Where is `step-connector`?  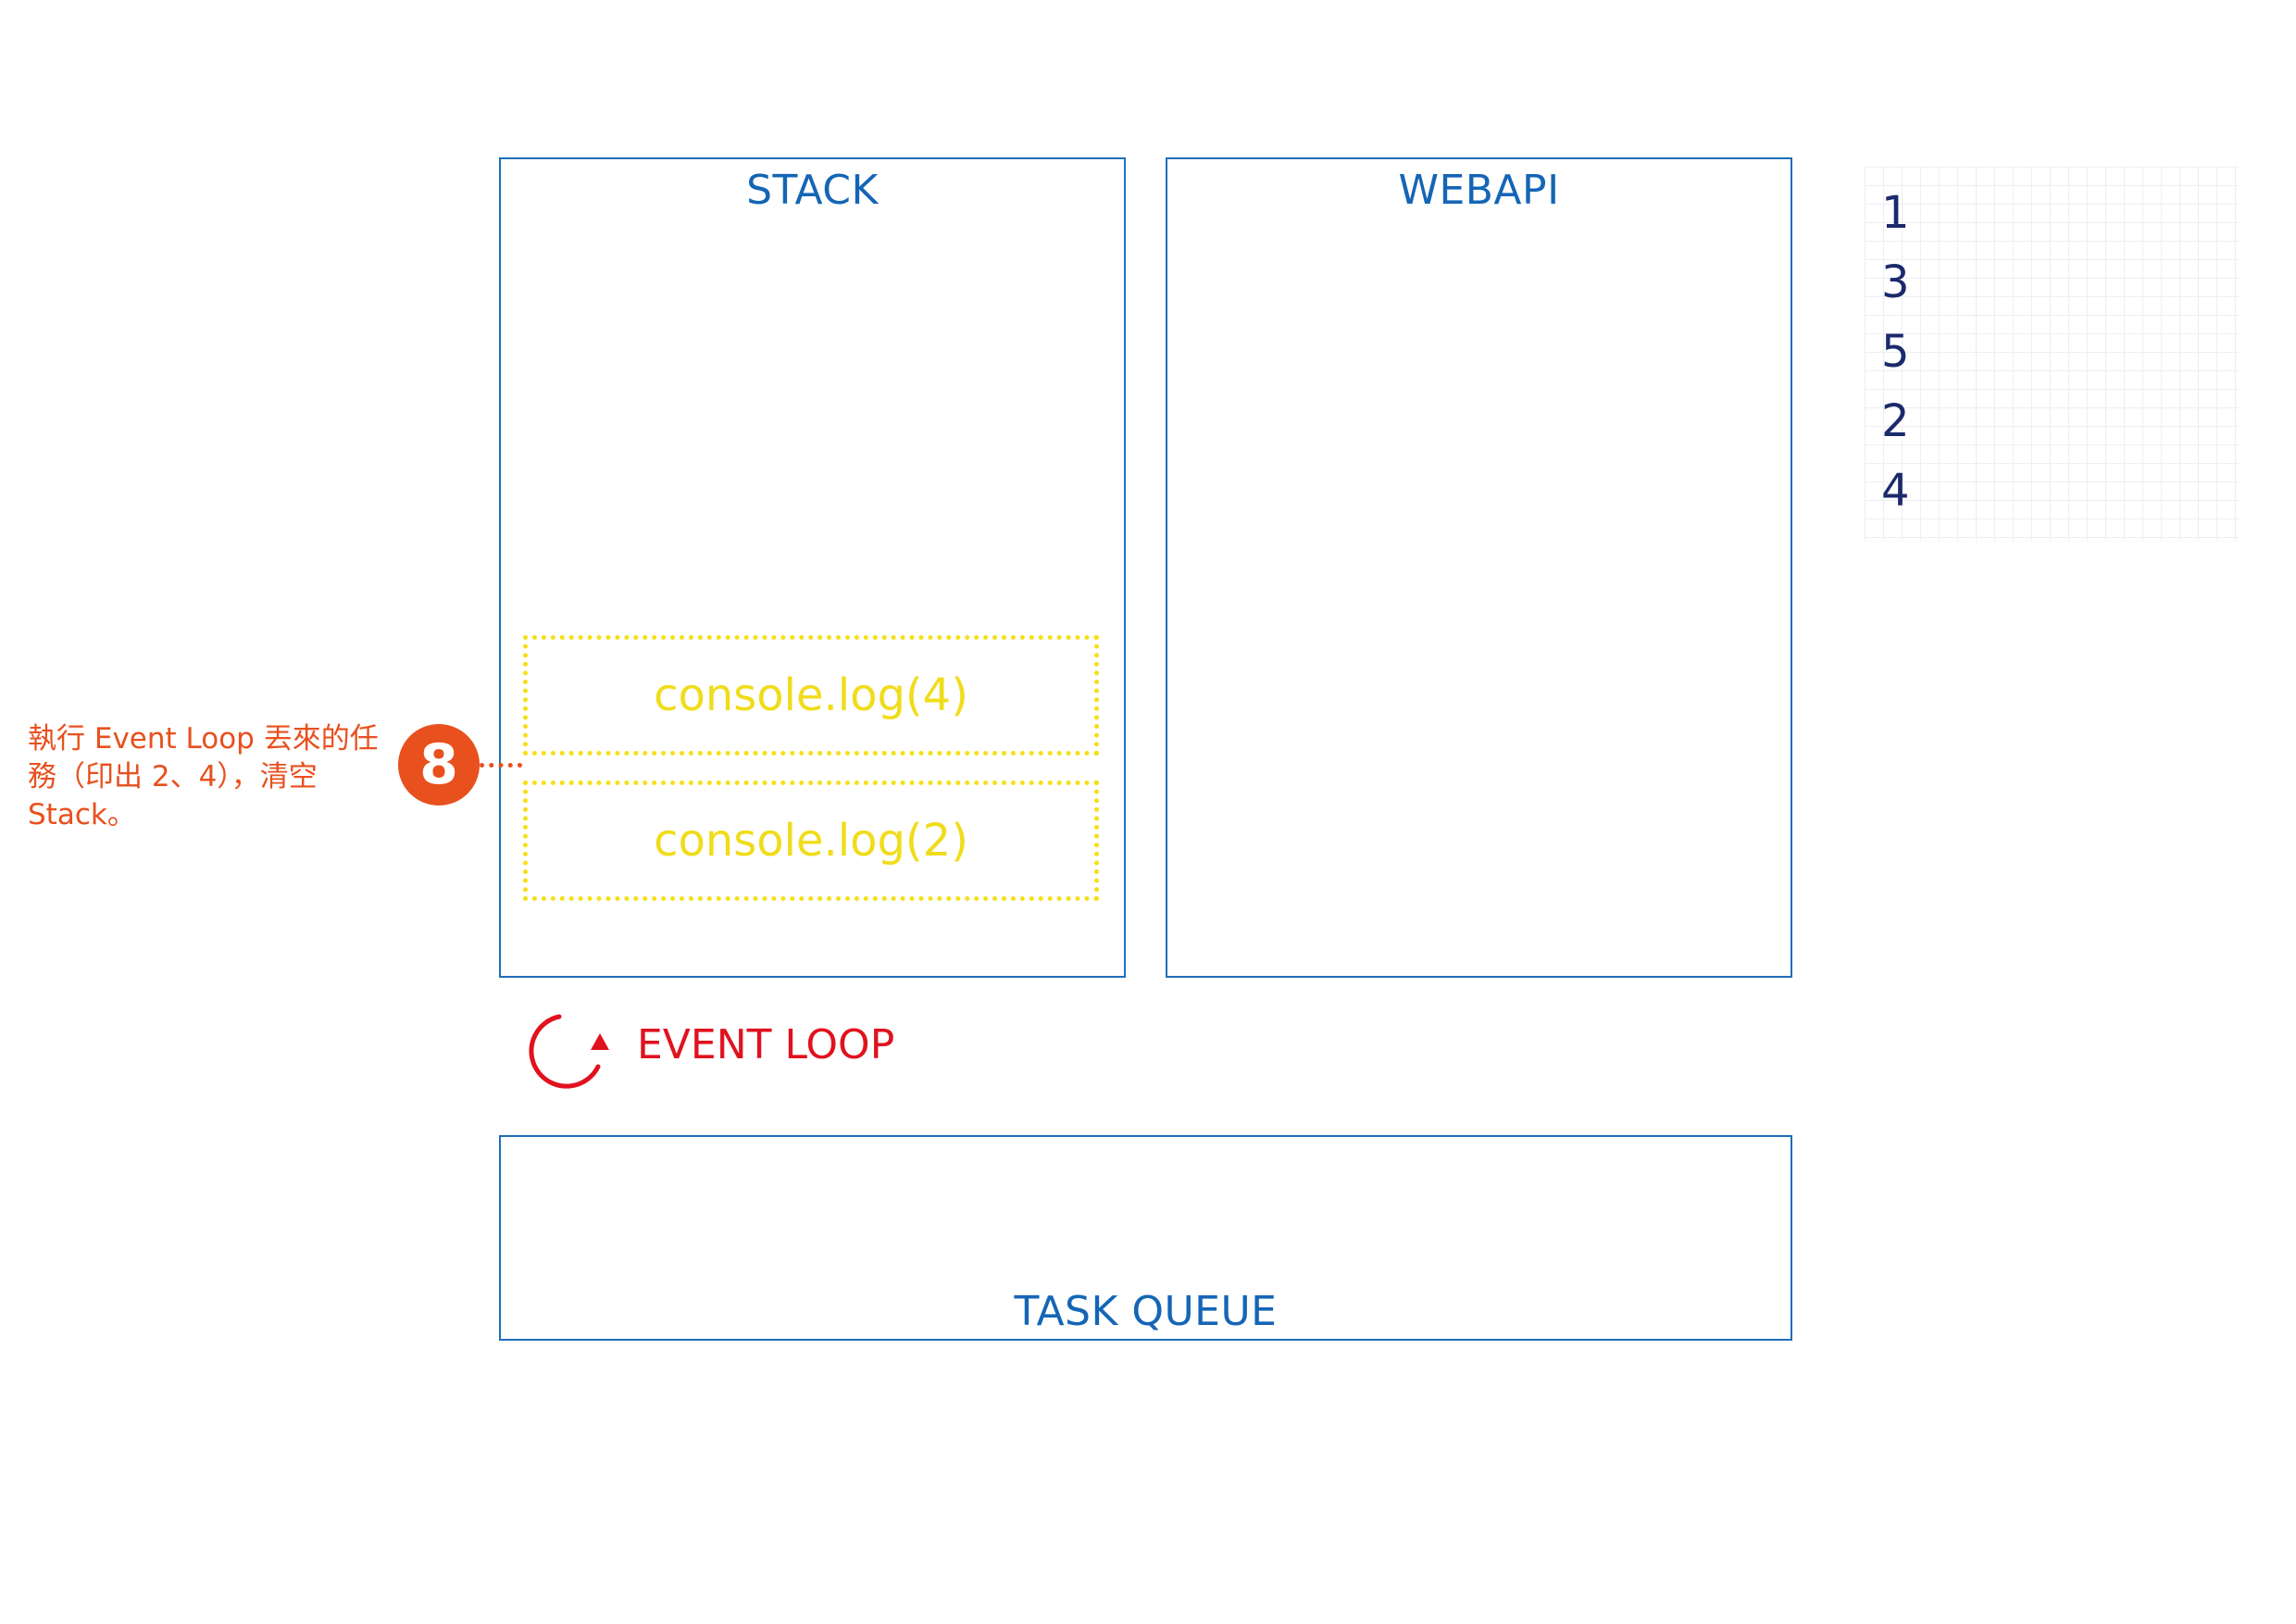 step-connector is located at coordinates (501, 765).